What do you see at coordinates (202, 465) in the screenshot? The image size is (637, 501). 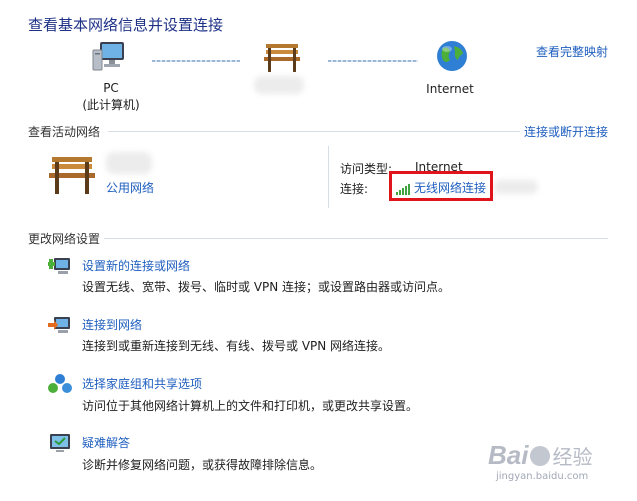 I see `task-troubleshoot-desc: 诊断并修复网络问题，或获得故障排除信息。` at bounding box center [202, 465].